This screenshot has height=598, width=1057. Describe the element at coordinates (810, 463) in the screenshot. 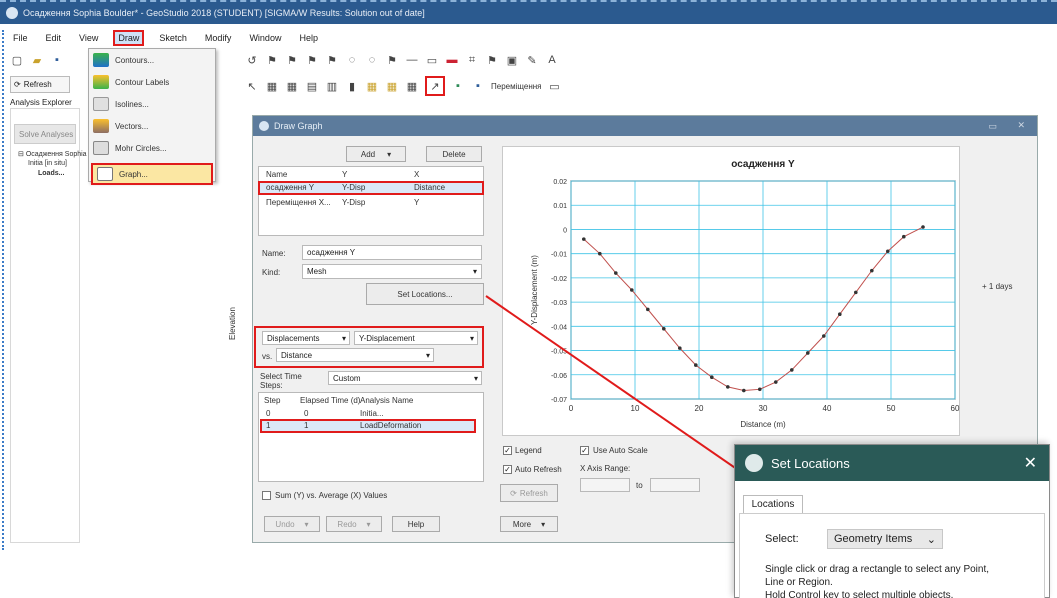

I see `set-locations-title: Set Locations` at that location.